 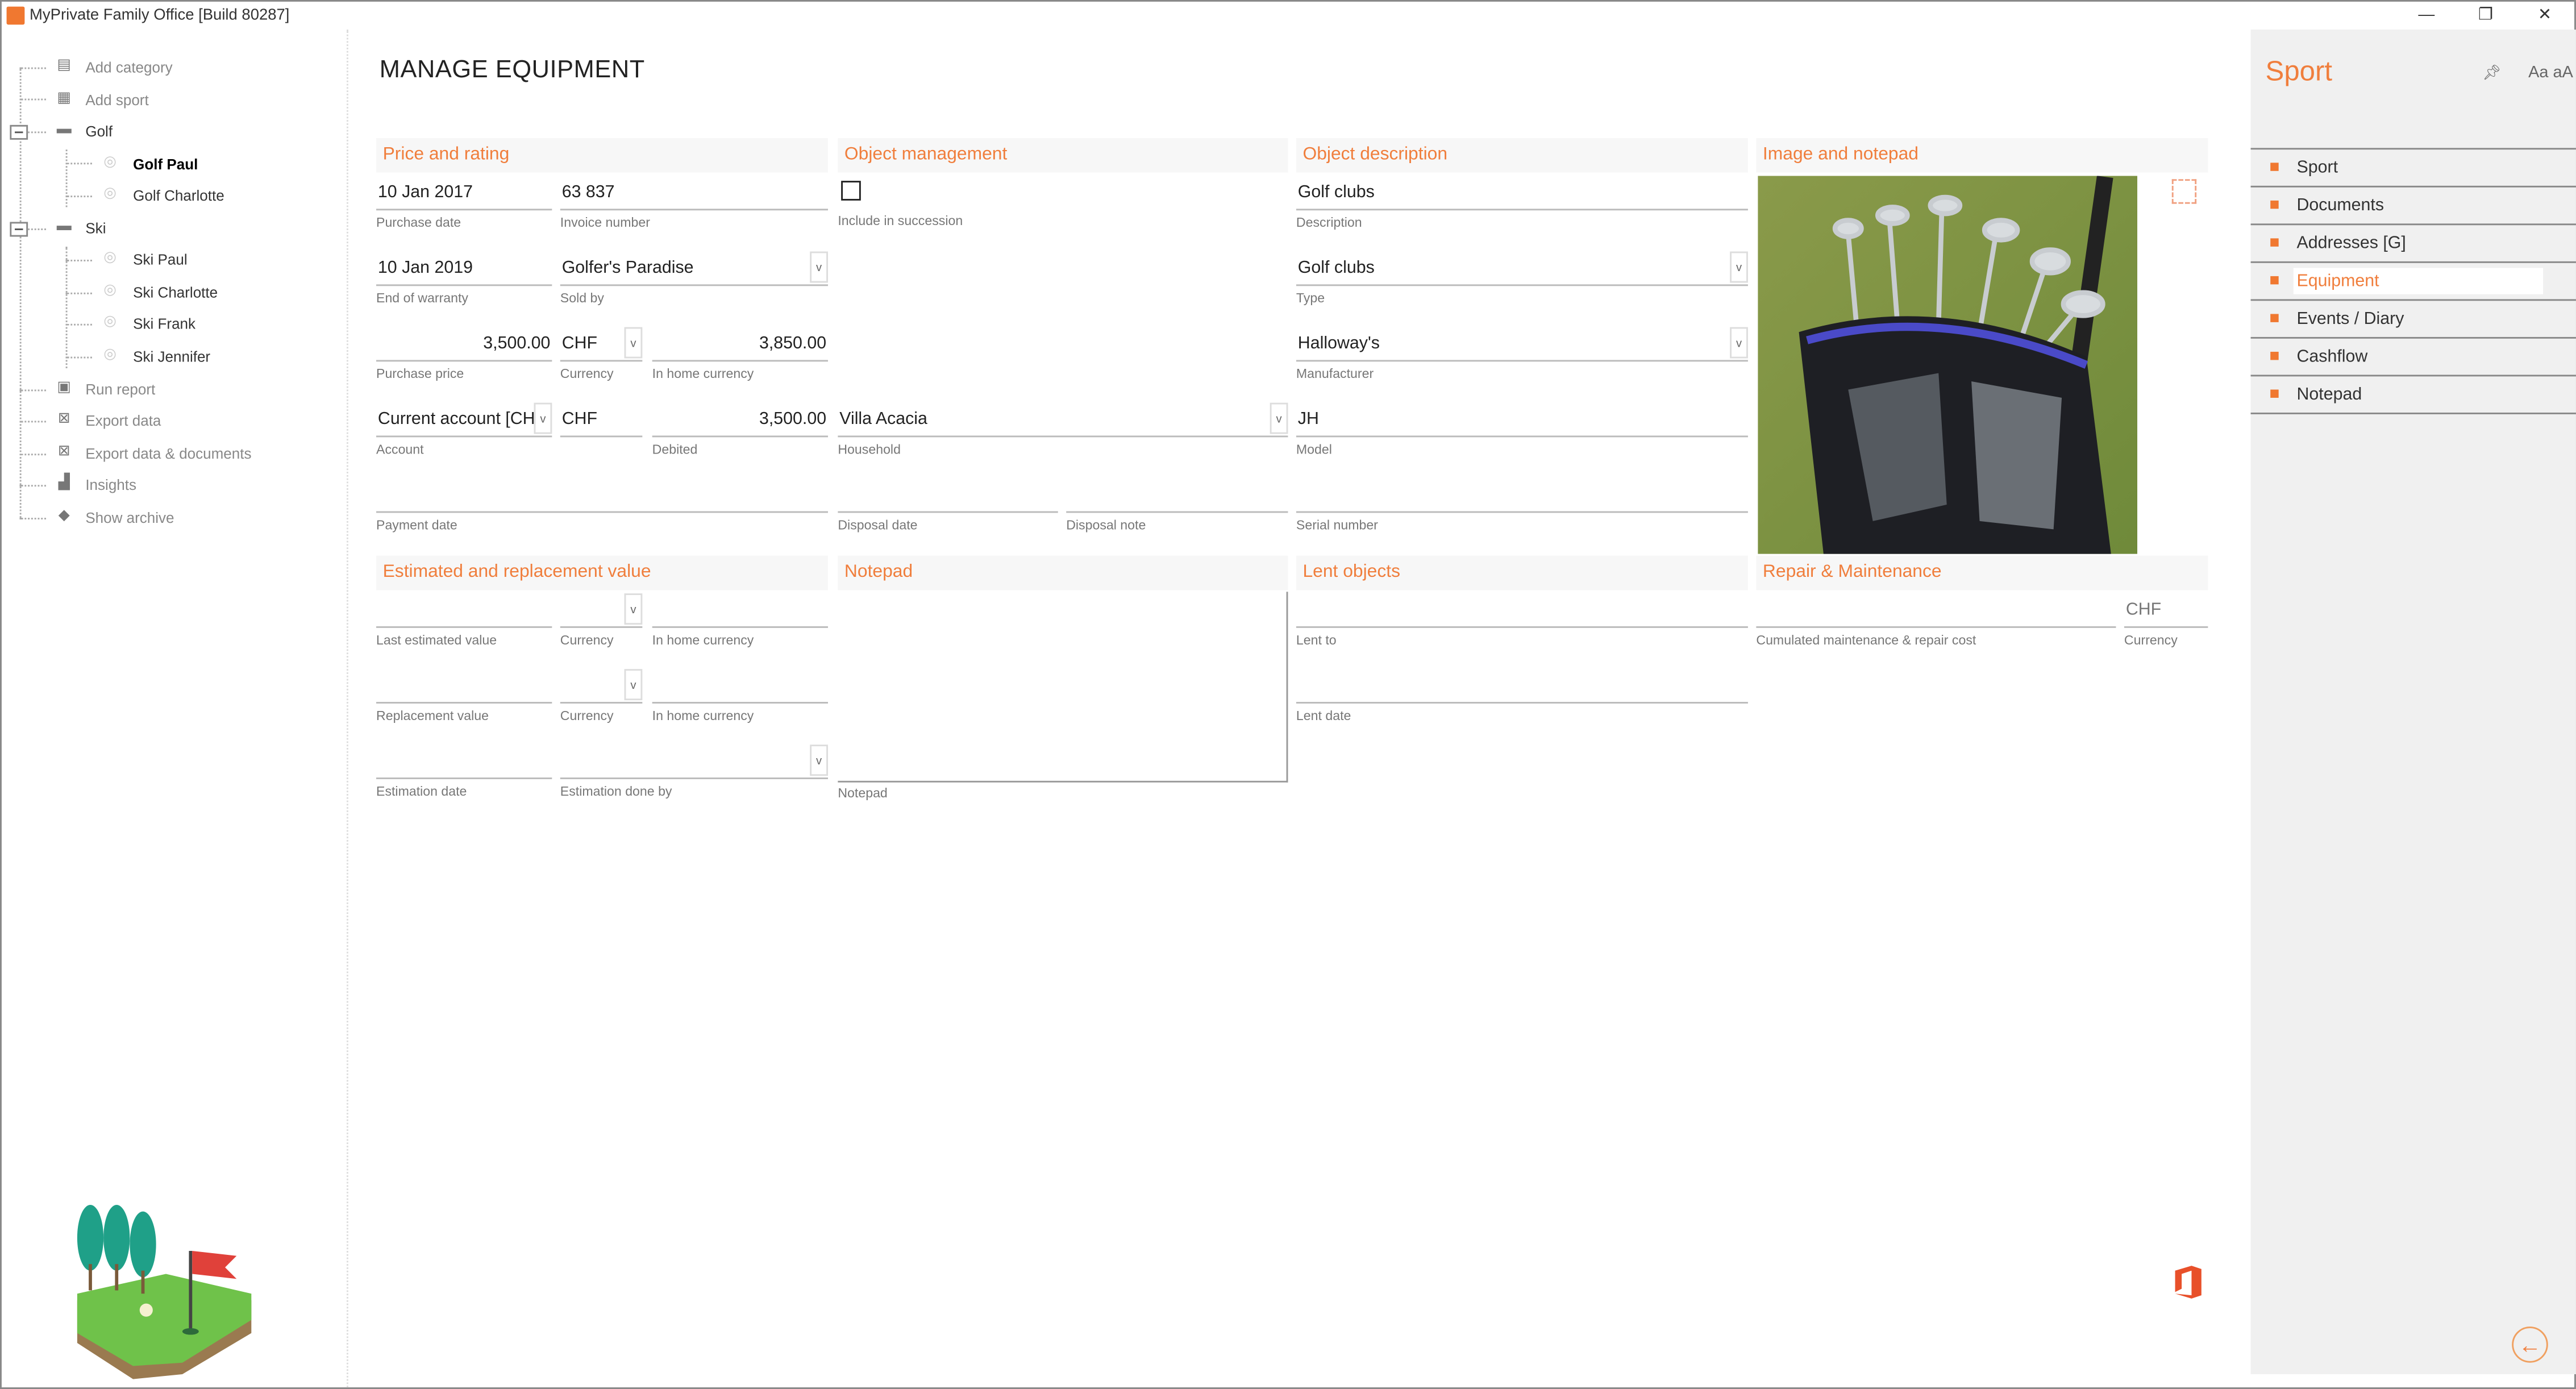 What do you see at coordinates (1522, 269) in the screenshot?
I see `type-value: Golf clubs` at bounding box center [1522, 269].